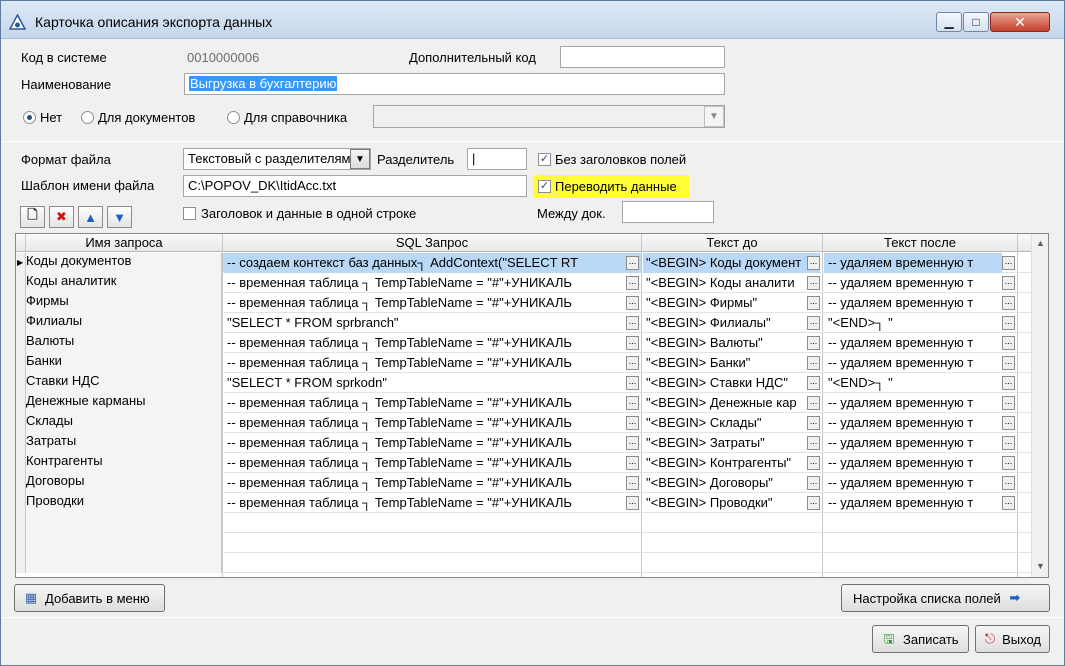 The width and height of the screenshot is (1065, 666). I want to click on file-format-dropdown-button: ▼, so click(360, 159).